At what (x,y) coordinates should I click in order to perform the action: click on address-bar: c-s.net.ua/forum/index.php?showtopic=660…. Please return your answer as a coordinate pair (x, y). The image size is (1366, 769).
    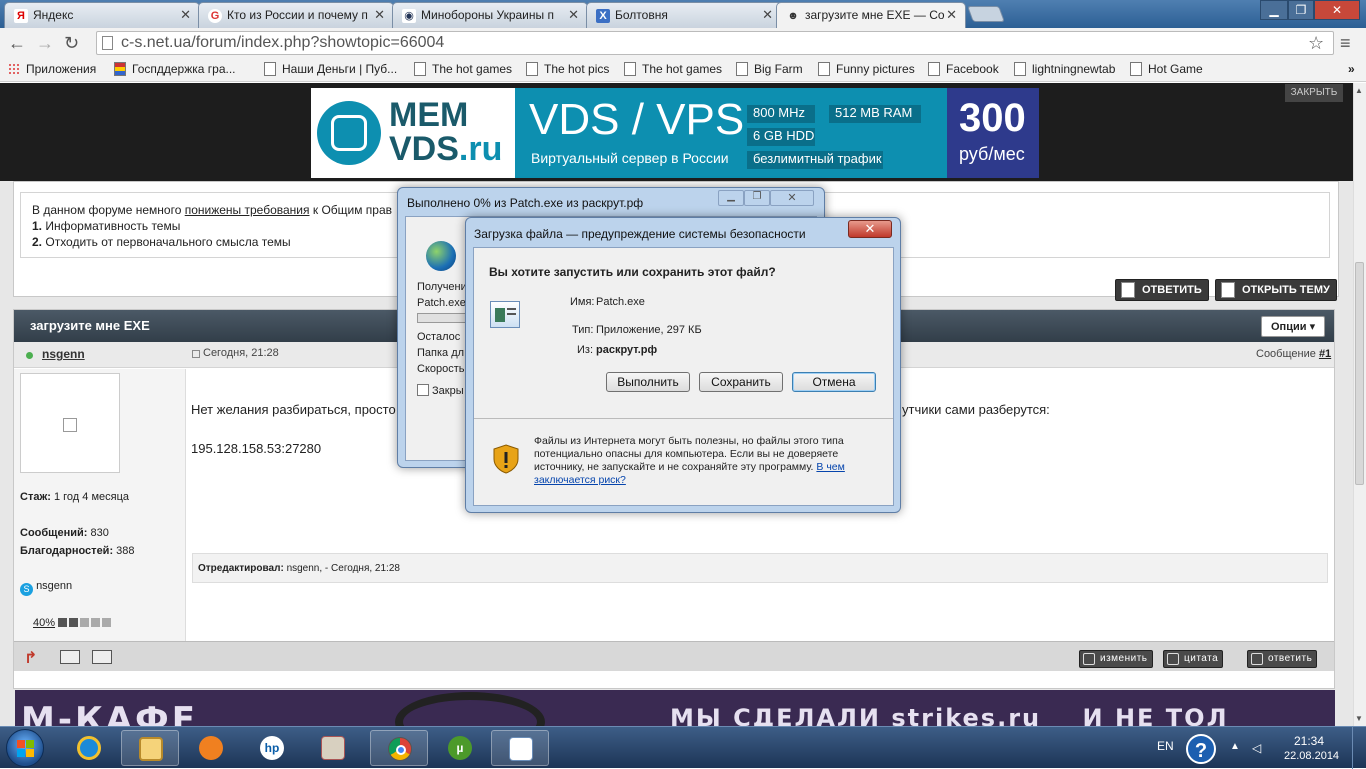
    Looking at the image, I should click on (715, 43).